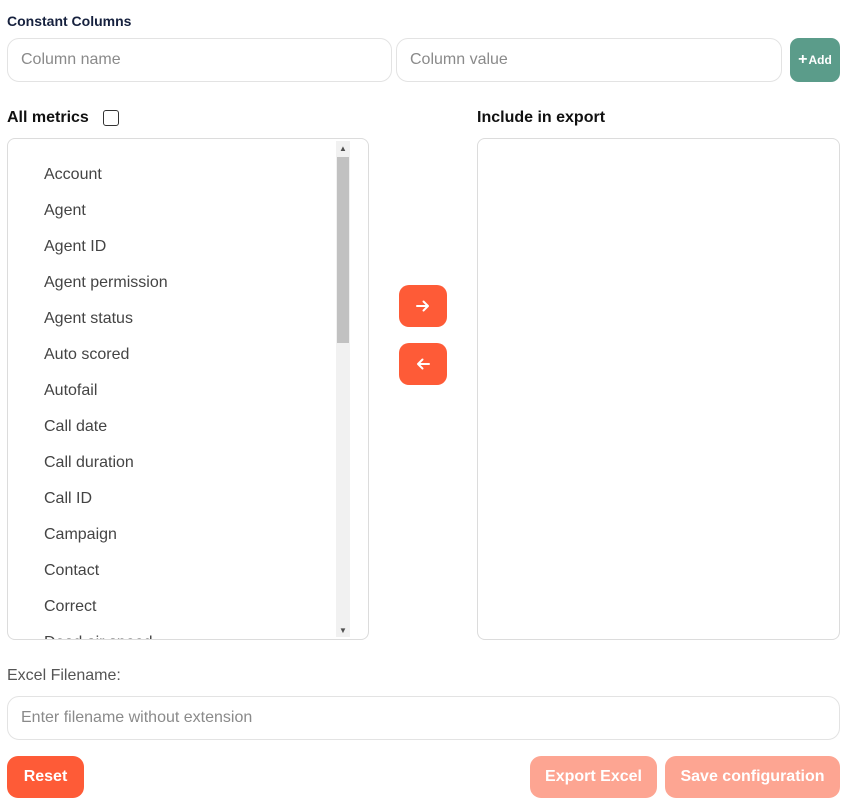 The height and width of the screenshot is (812, 865). Describe the element at coordinates (98, 636) in the screenshot. I see `metric-list-item: Dead air speed` at that location.